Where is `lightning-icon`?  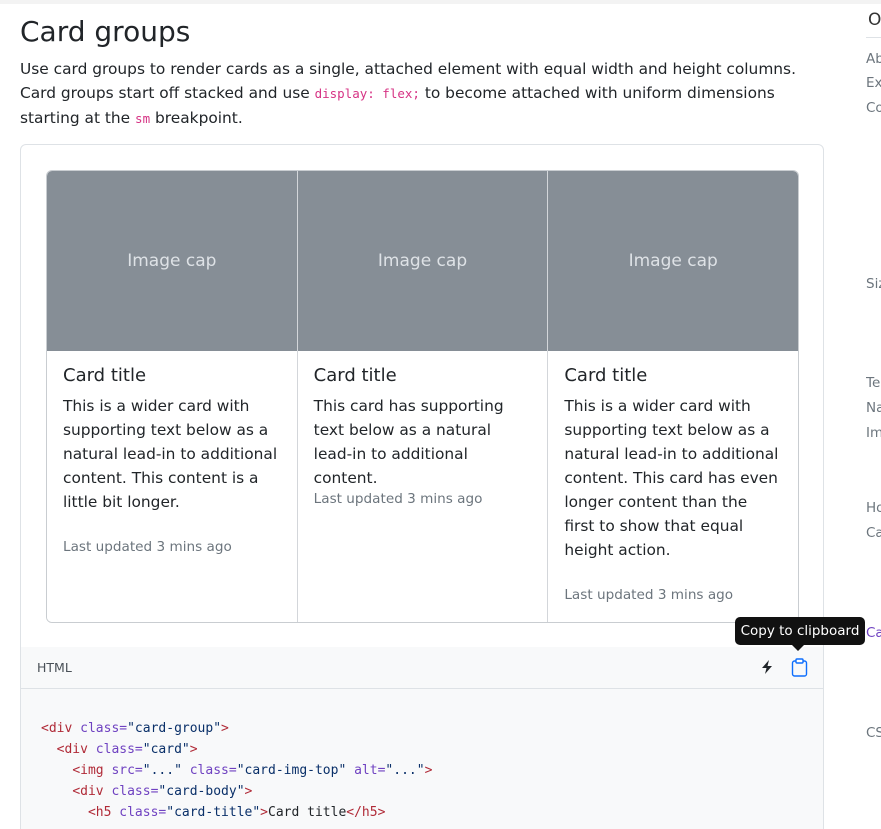
lightning-icon is located at coordinates (767, 667).